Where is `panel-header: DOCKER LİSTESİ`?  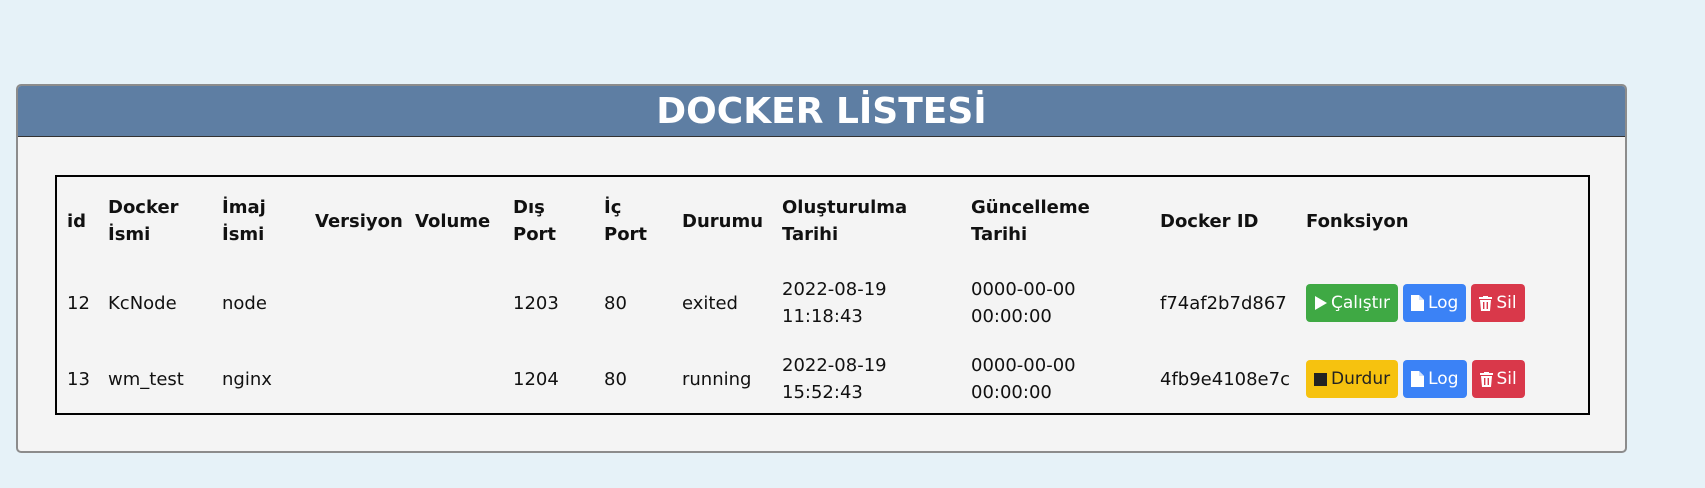
panel-header: DOCKER LİSTESİ is located at coordinates (821, 111).